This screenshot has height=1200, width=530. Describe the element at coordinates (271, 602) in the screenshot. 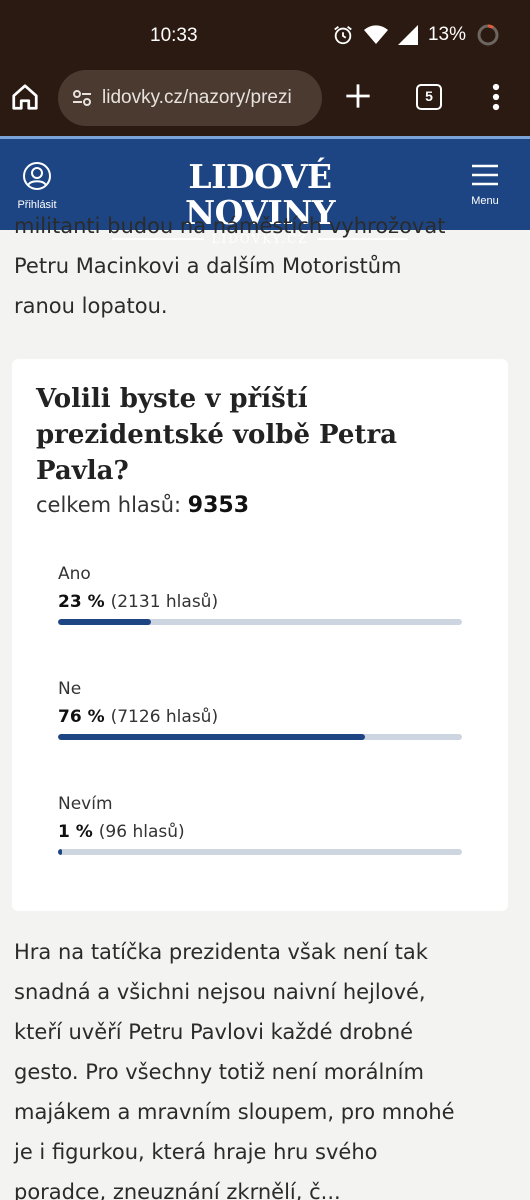

I see `poll-option-stats: 23 % (2131 hlasů)` at that location.